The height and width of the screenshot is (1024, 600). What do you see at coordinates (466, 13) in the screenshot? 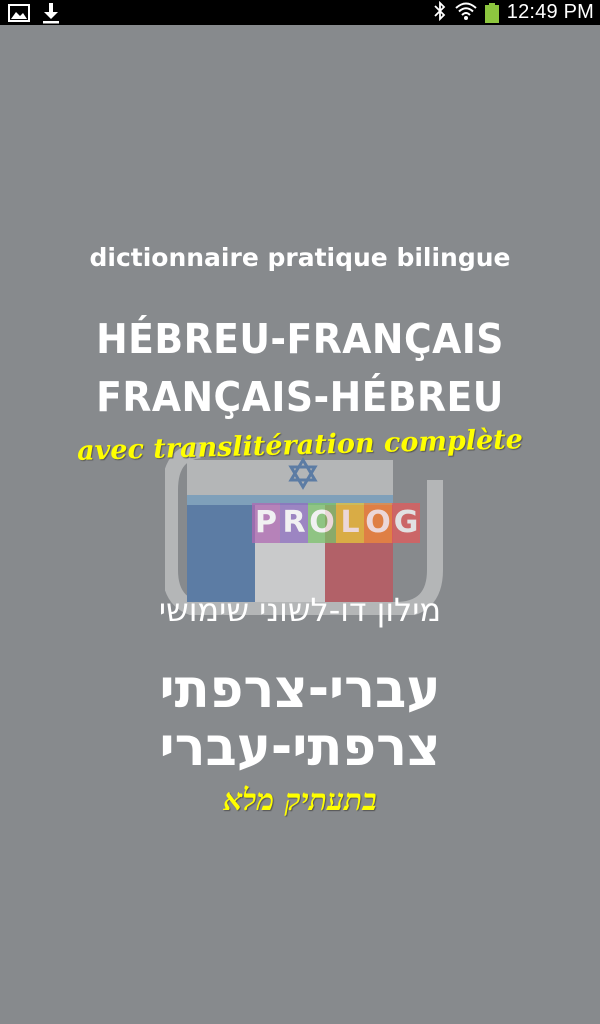
I see `wifi-icon` at bounding box center [466, 13].